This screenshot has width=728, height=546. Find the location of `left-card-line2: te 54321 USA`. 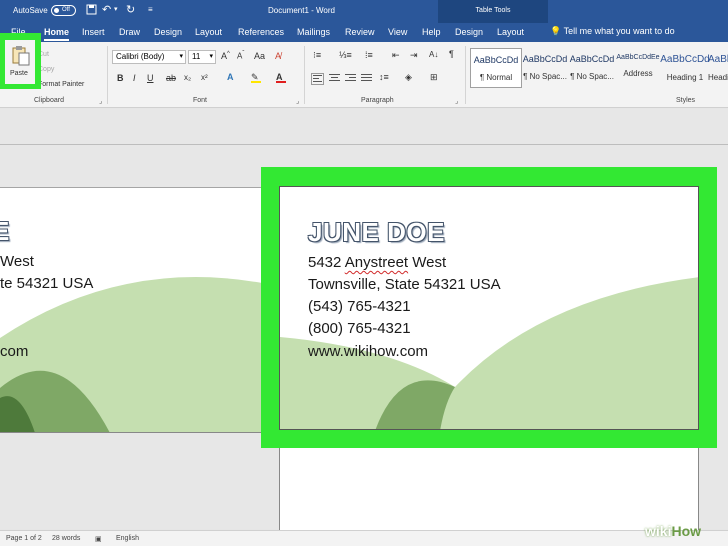

left-card-line2: te 54321 USA is located at coordinates (47, 283).